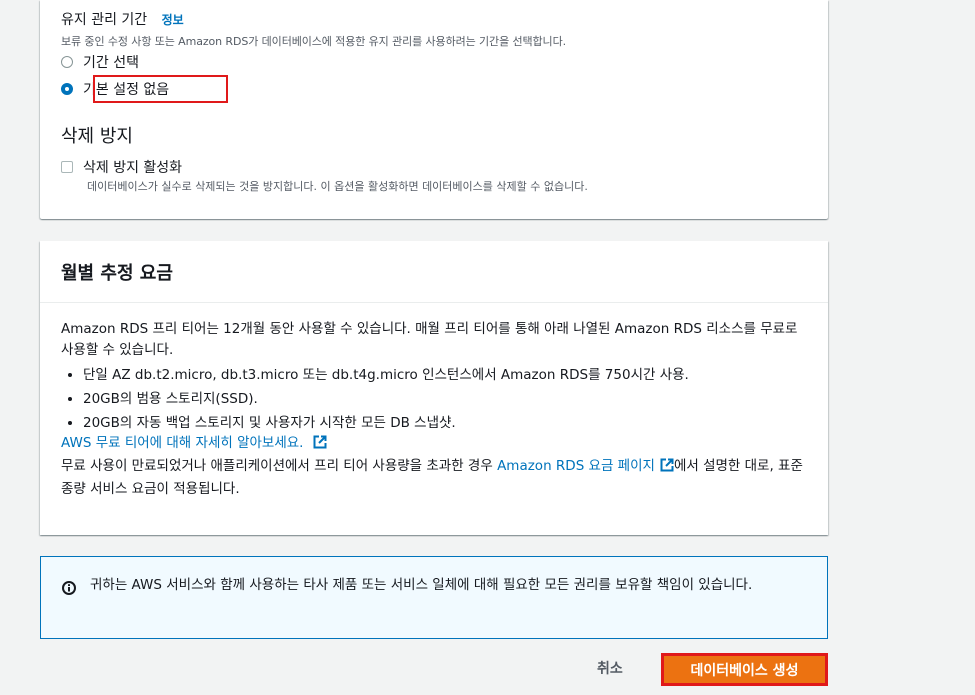 The image size is (975, 695). What do you see at coordinates (444, 399) in the screenshot?
I see `list-item: 20GB의 범용 스토리지(SSD).` at bounding box center [444, 399].